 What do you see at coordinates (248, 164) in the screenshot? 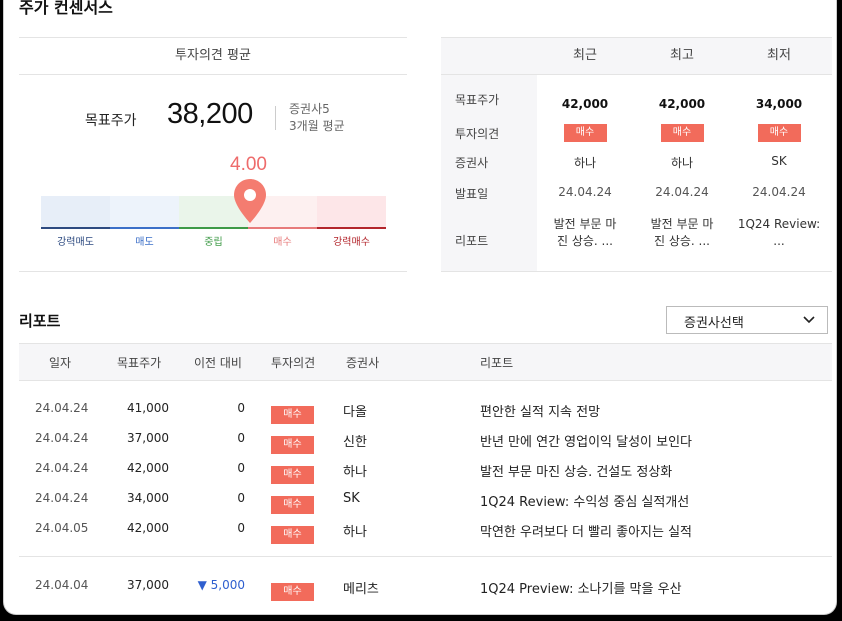
I see `opinion-score: 4.00` at bounding box center [248, 164].